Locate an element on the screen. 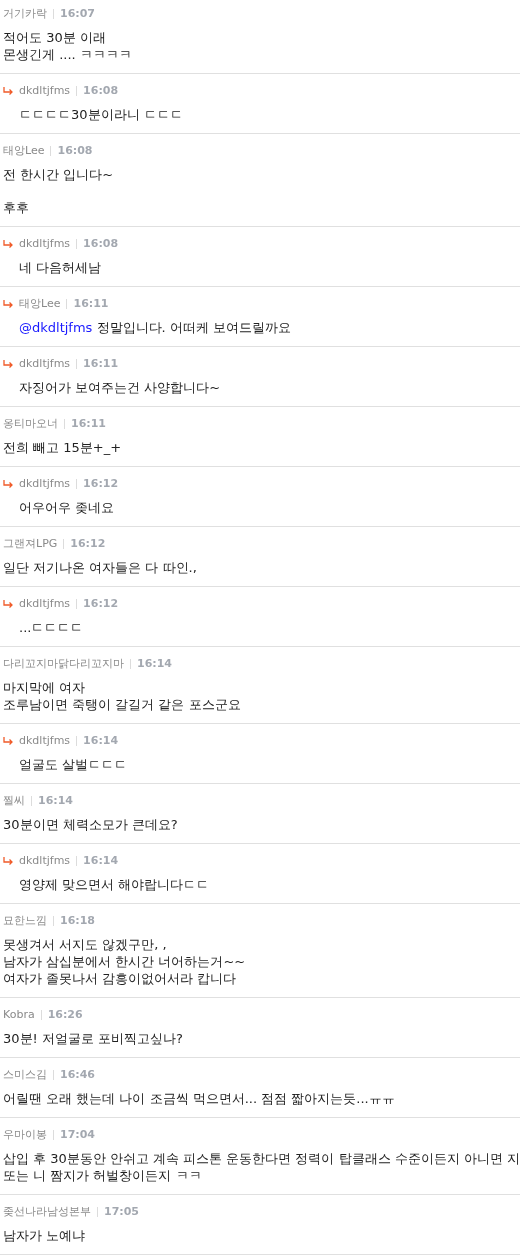 The image size is (520, 1258). comment-text: 전 한시간 입니다~ is located at coordinates (59, 174).